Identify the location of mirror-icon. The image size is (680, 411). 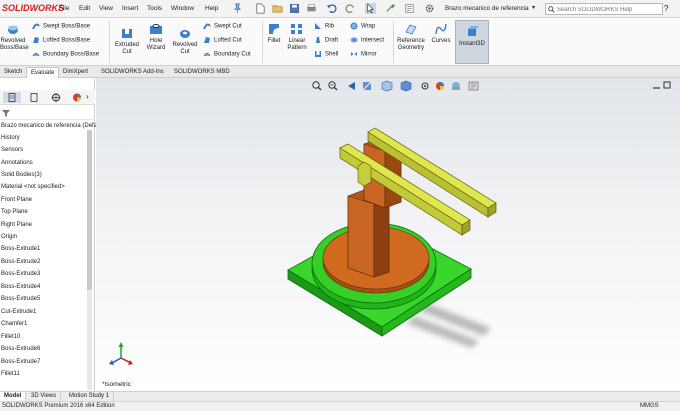
(354, 54).